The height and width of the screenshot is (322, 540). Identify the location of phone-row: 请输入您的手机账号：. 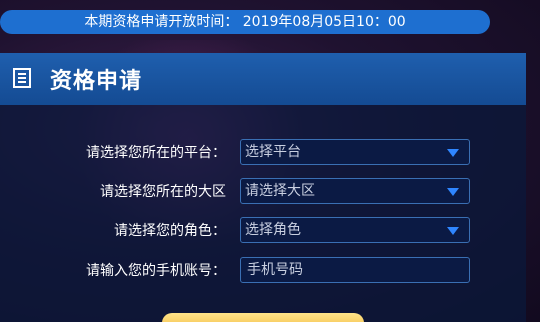
(263, 271).